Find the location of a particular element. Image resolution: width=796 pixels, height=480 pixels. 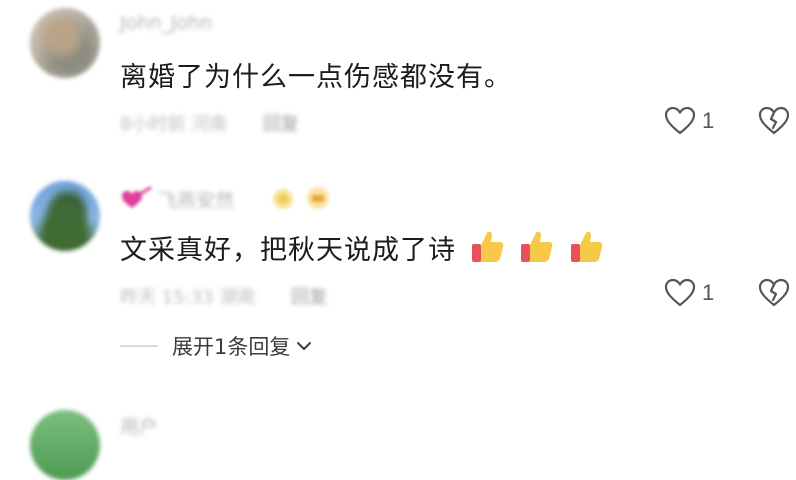

comment-text-content: 文采真好，把秋天说成了诗 is located at coordinates (288, 250).